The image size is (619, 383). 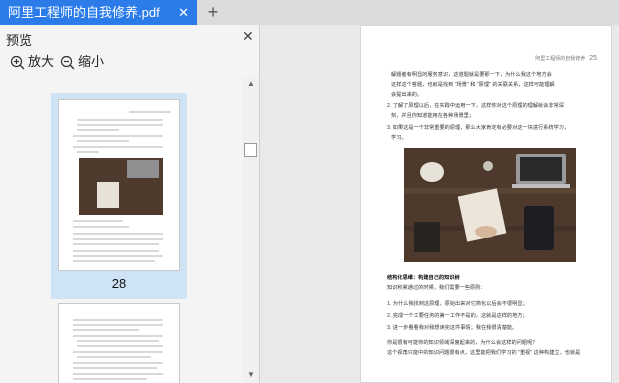 I want to click on text-line: 学习。, so click(x=399, y=138).